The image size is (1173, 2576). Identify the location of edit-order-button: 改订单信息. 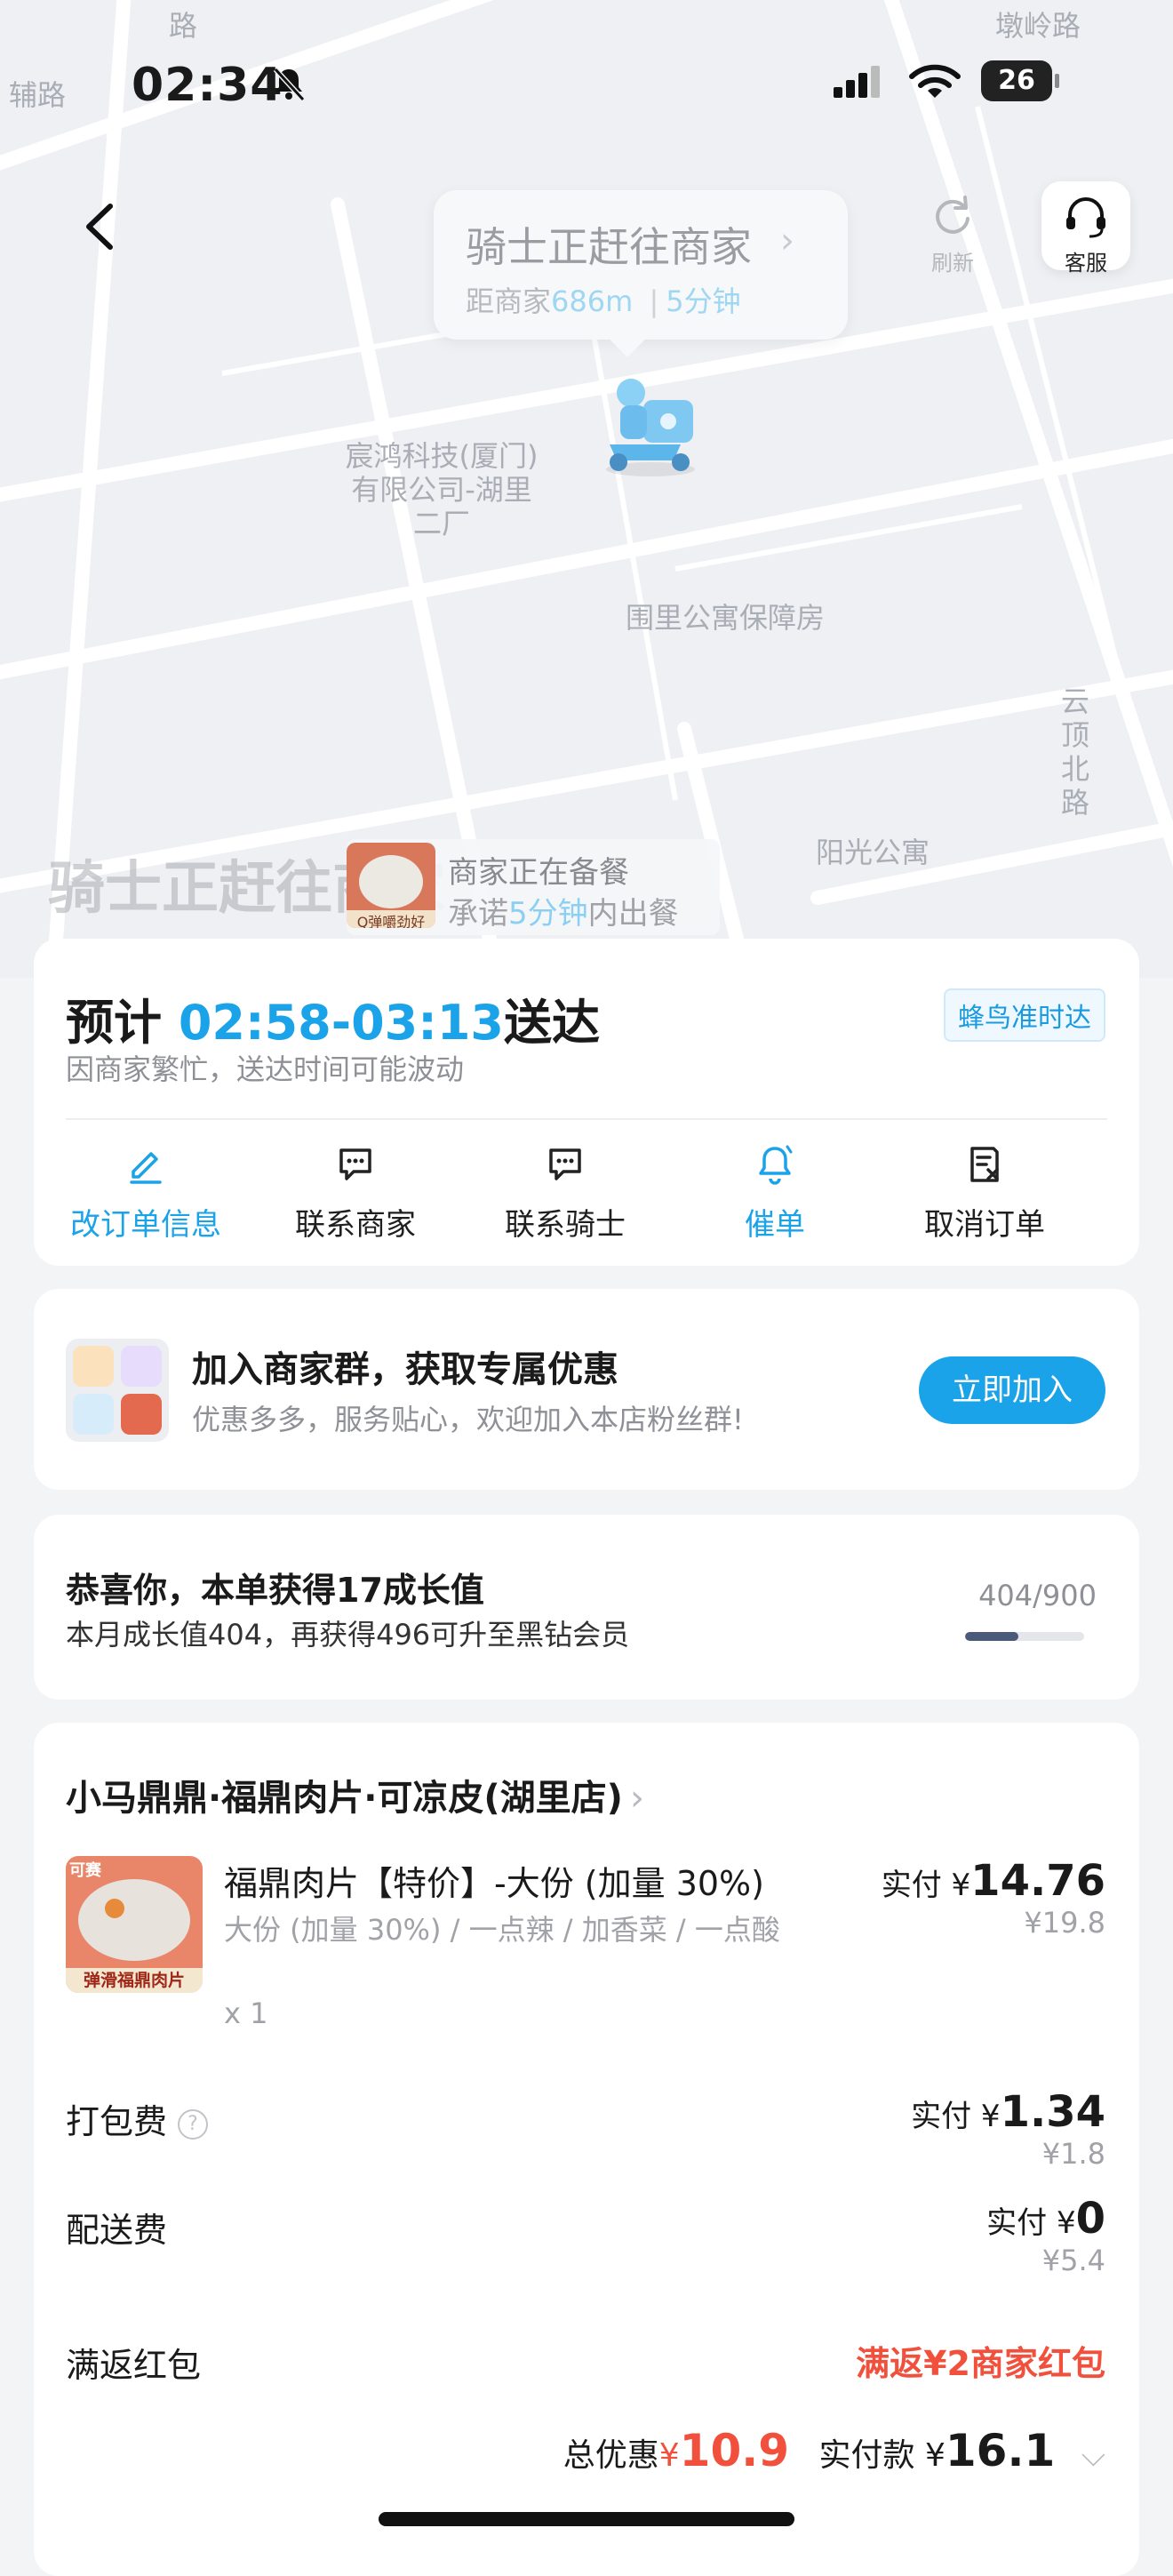
(146, 1192).